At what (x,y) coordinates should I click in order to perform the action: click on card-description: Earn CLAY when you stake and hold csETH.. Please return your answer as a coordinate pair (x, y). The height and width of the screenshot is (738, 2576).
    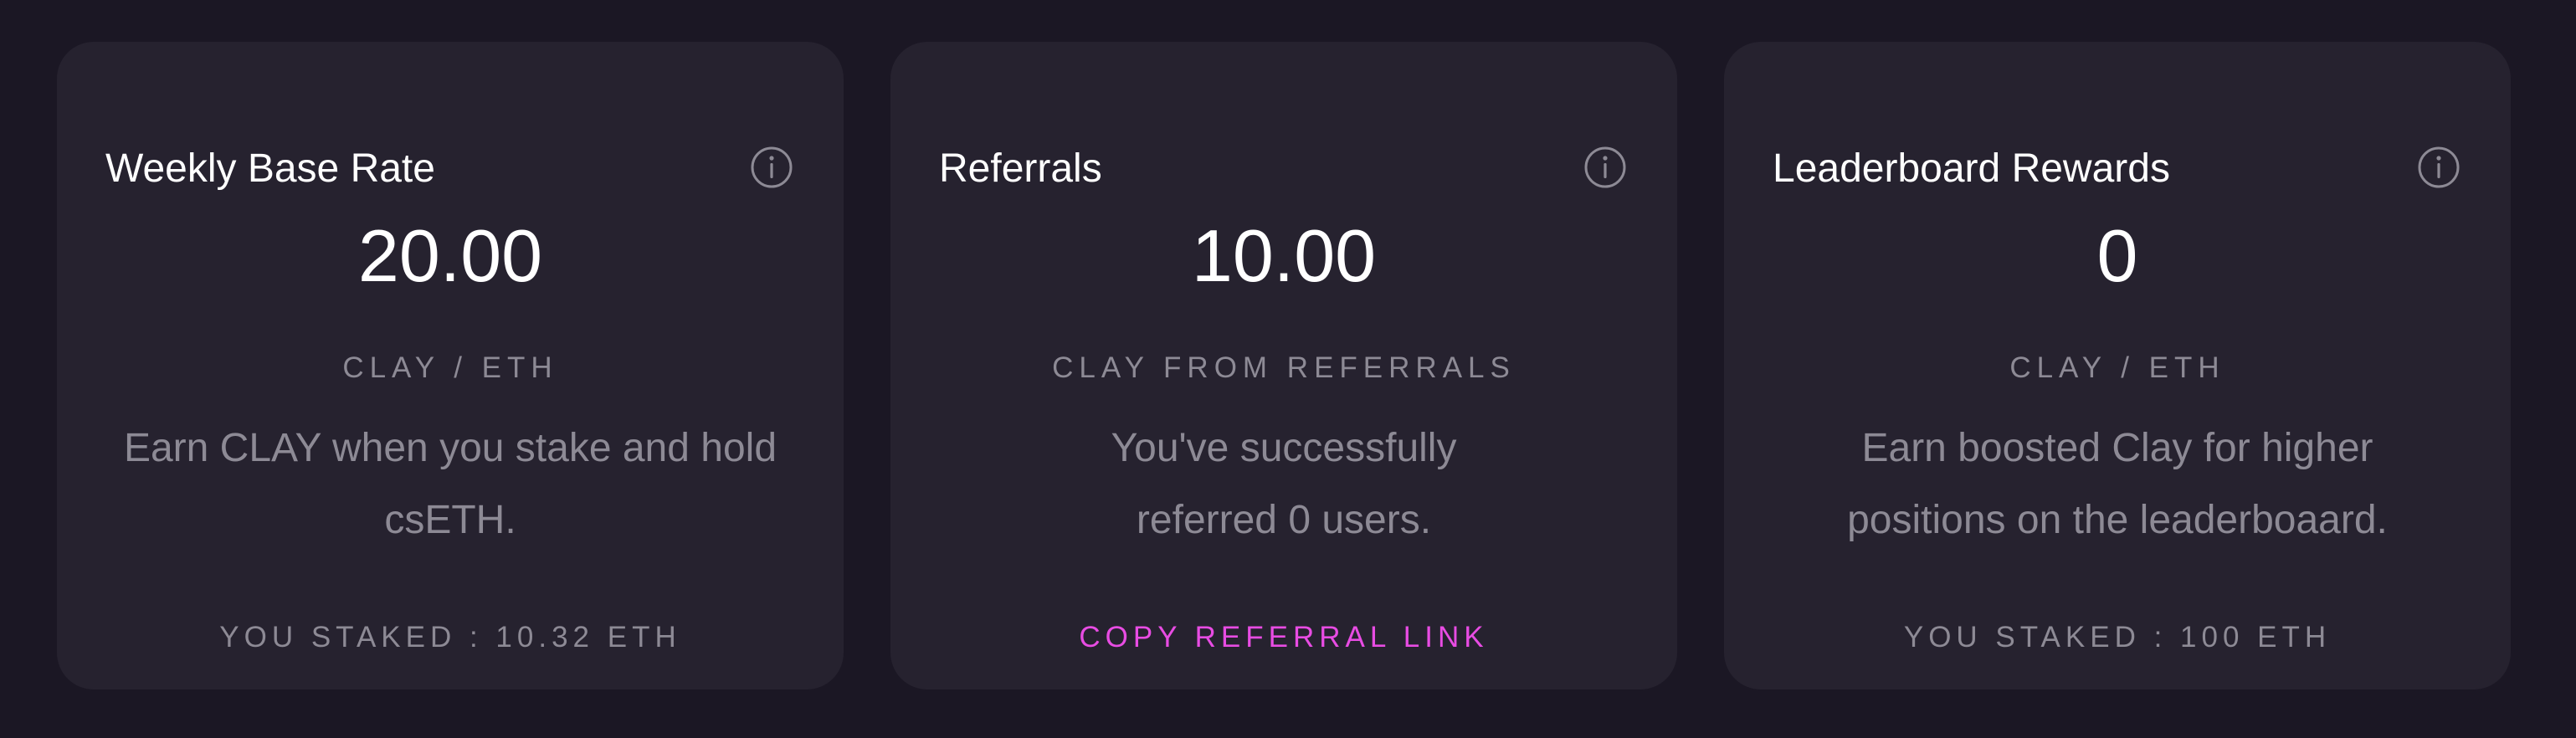
    Looking at the image, I should click on (450, 484).